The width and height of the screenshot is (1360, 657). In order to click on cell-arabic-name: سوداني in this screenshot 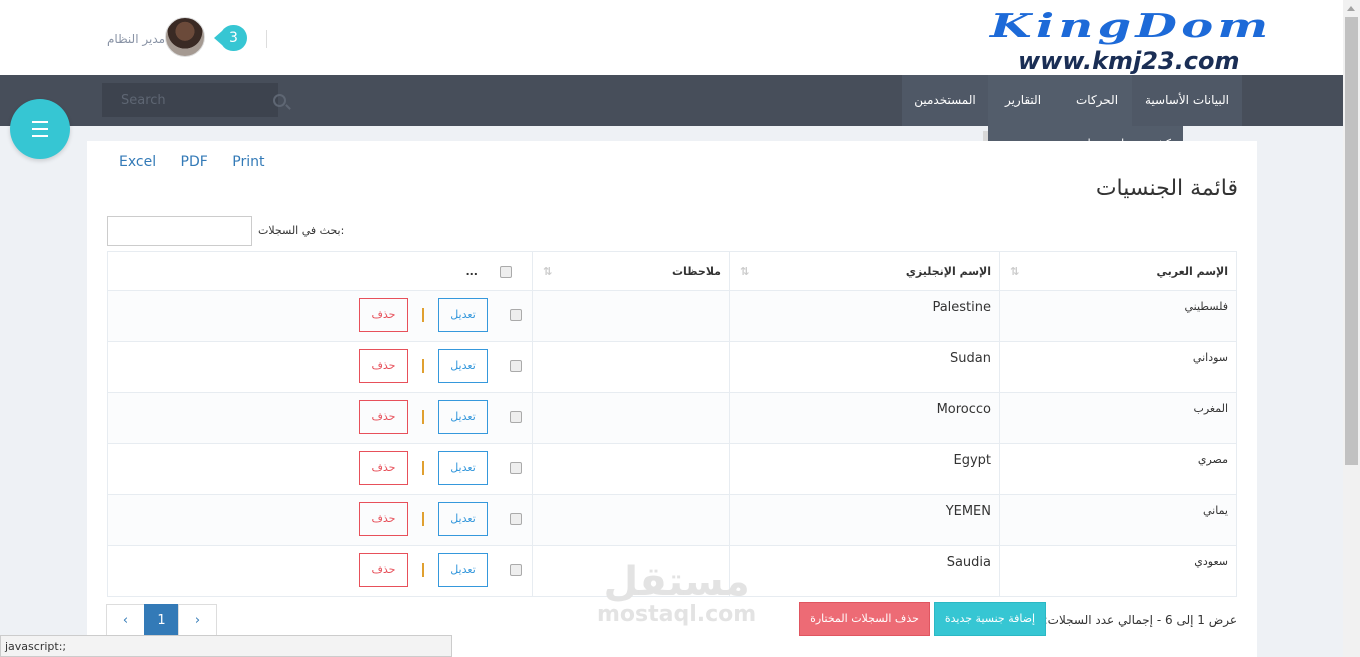, I will do `click(1118, 367)`.